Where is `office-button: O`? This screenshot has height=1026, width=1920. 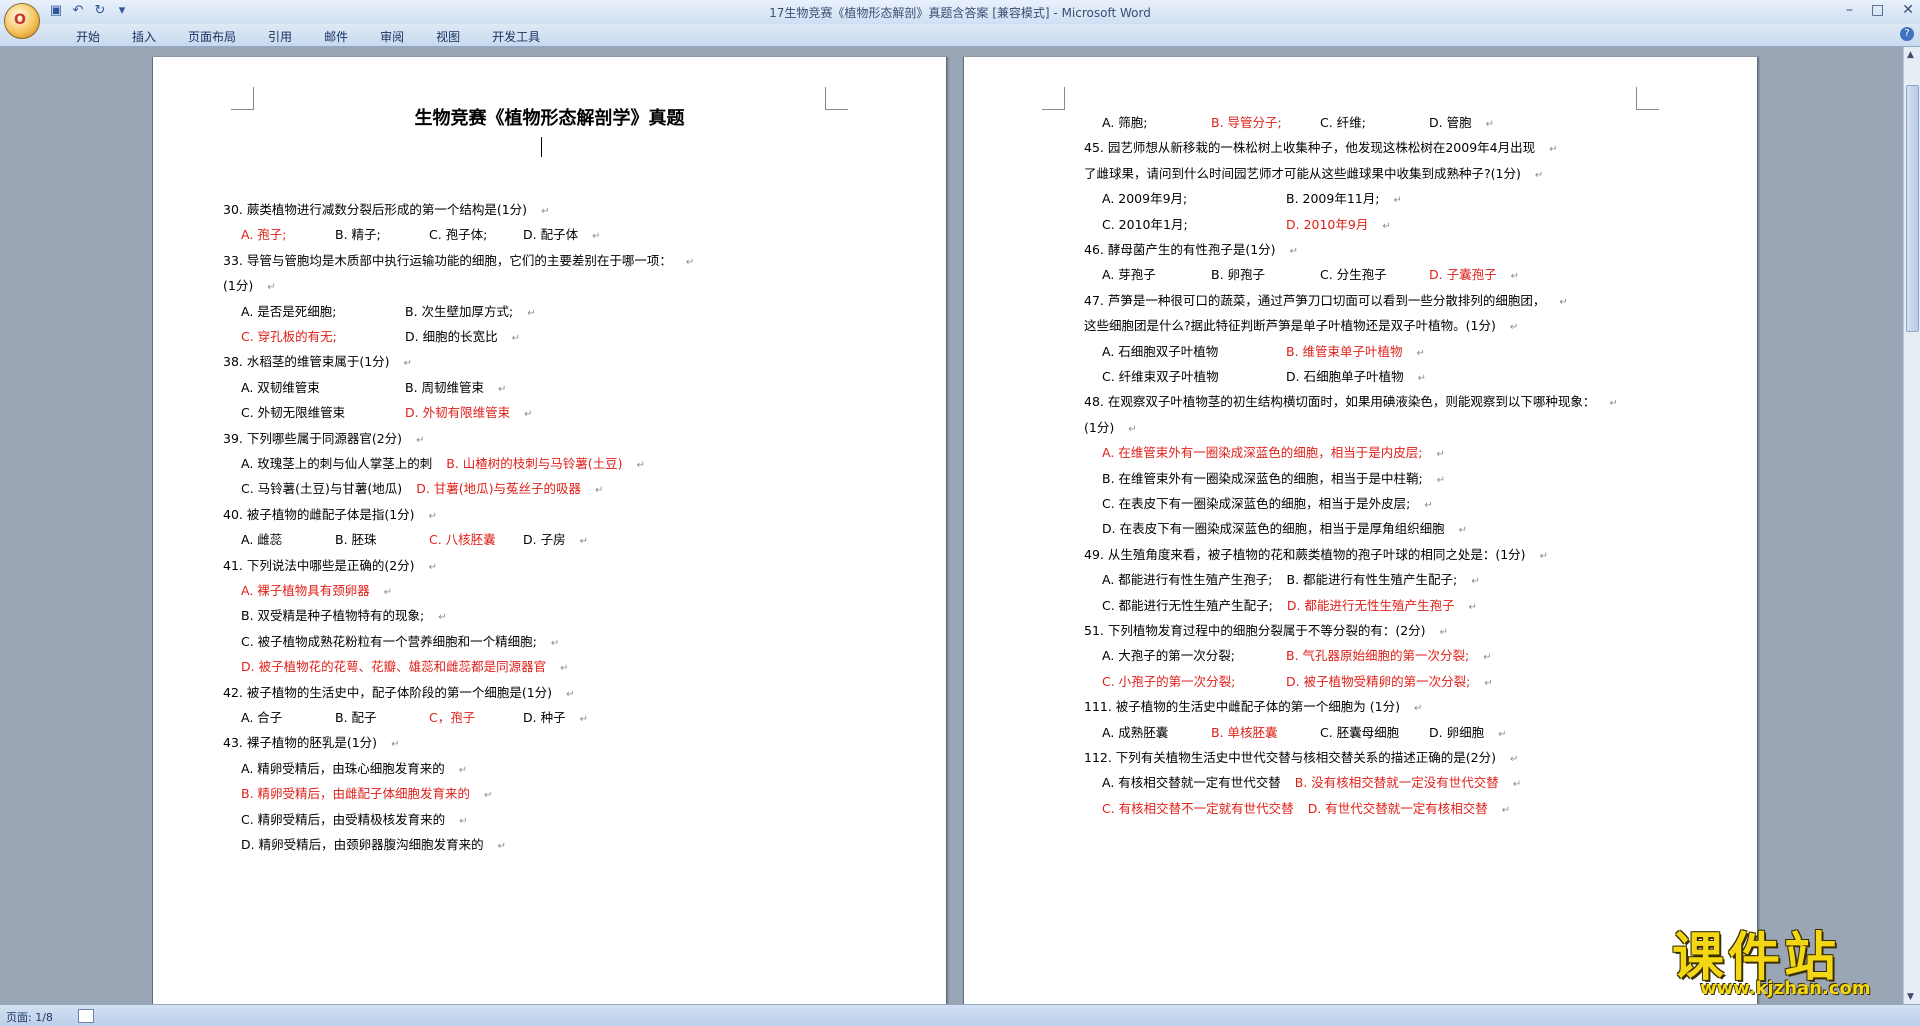
office-button: O is located at coordinates (22, 21).